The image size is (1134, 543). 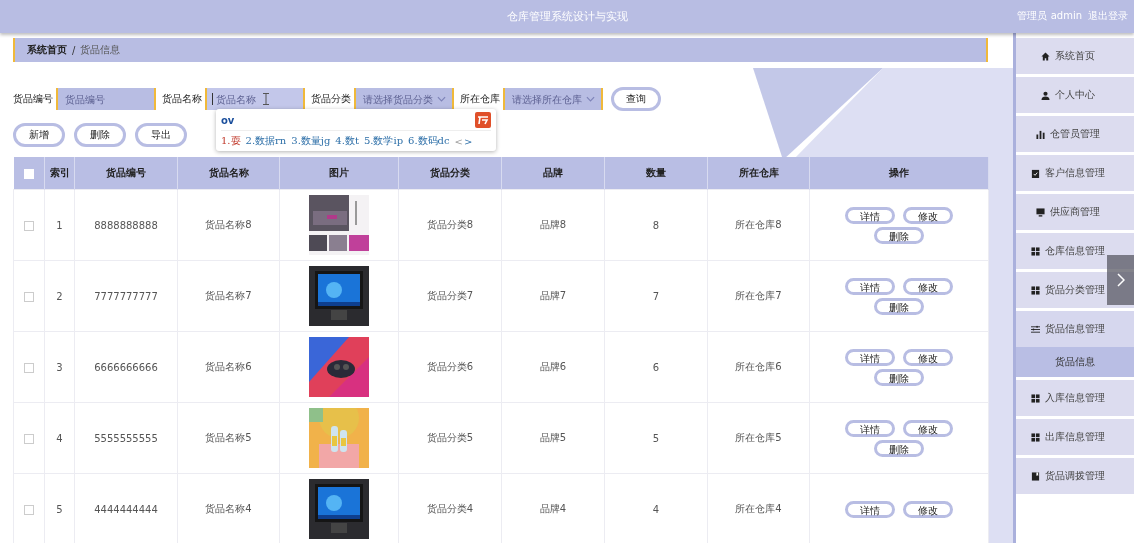 What do you see at coordinates (1075, 95) in the screenshot?
I see `sidebar-item: 个人中心` at bounding box center [1075, 95].